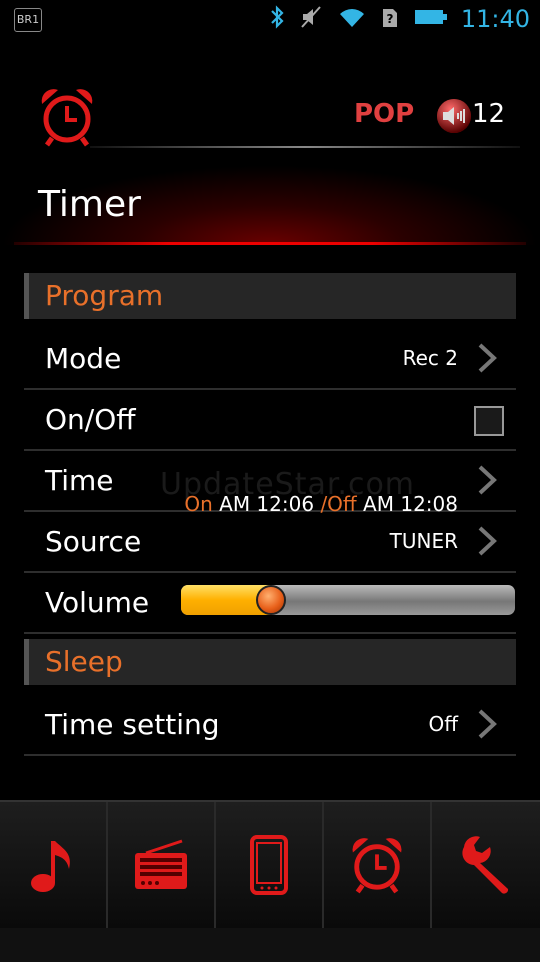  I want to click on section-label: Sleep, so click(84, 661).